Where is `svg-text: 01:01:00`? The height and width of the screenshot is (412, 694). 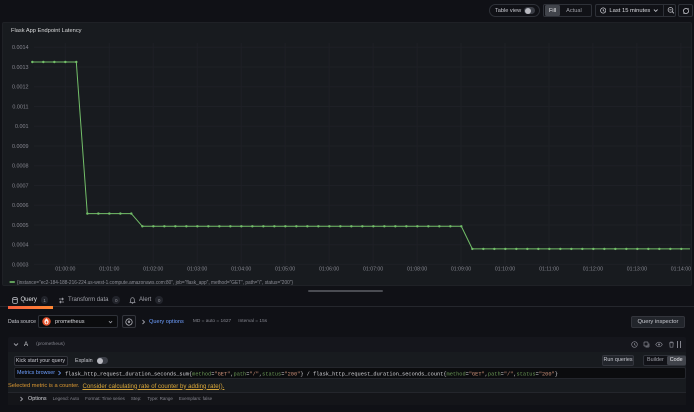 svg-text: 01:01:00 is located at coordinates (109, 270).